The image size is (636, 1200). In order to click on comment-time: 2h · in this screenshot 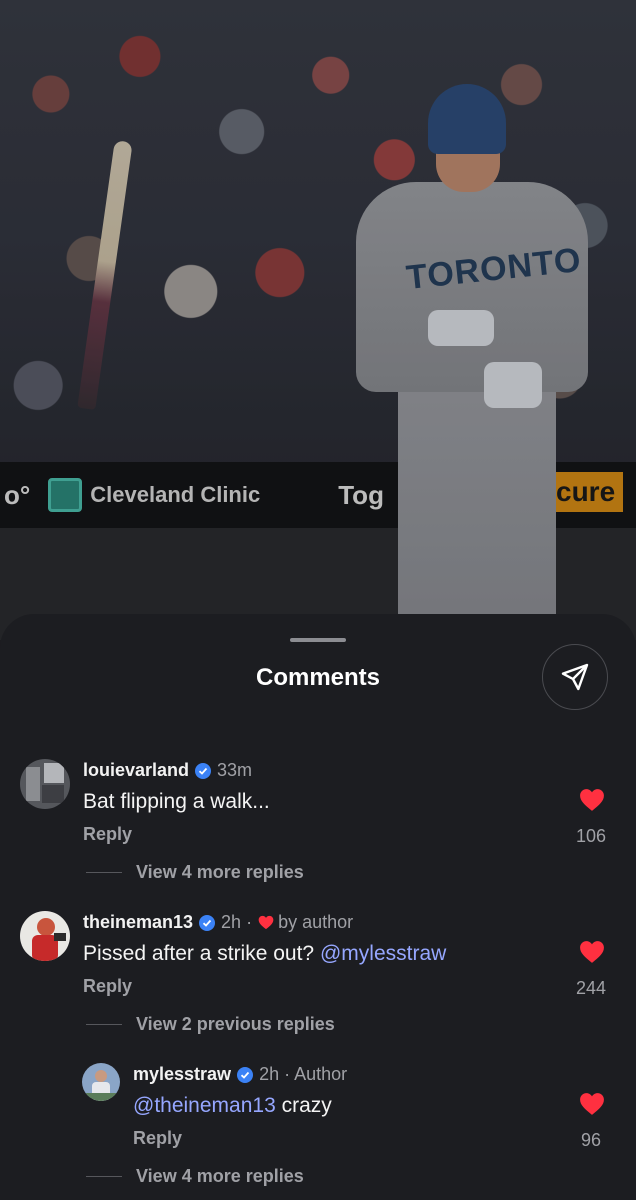, I will do `click(237, 922)`.